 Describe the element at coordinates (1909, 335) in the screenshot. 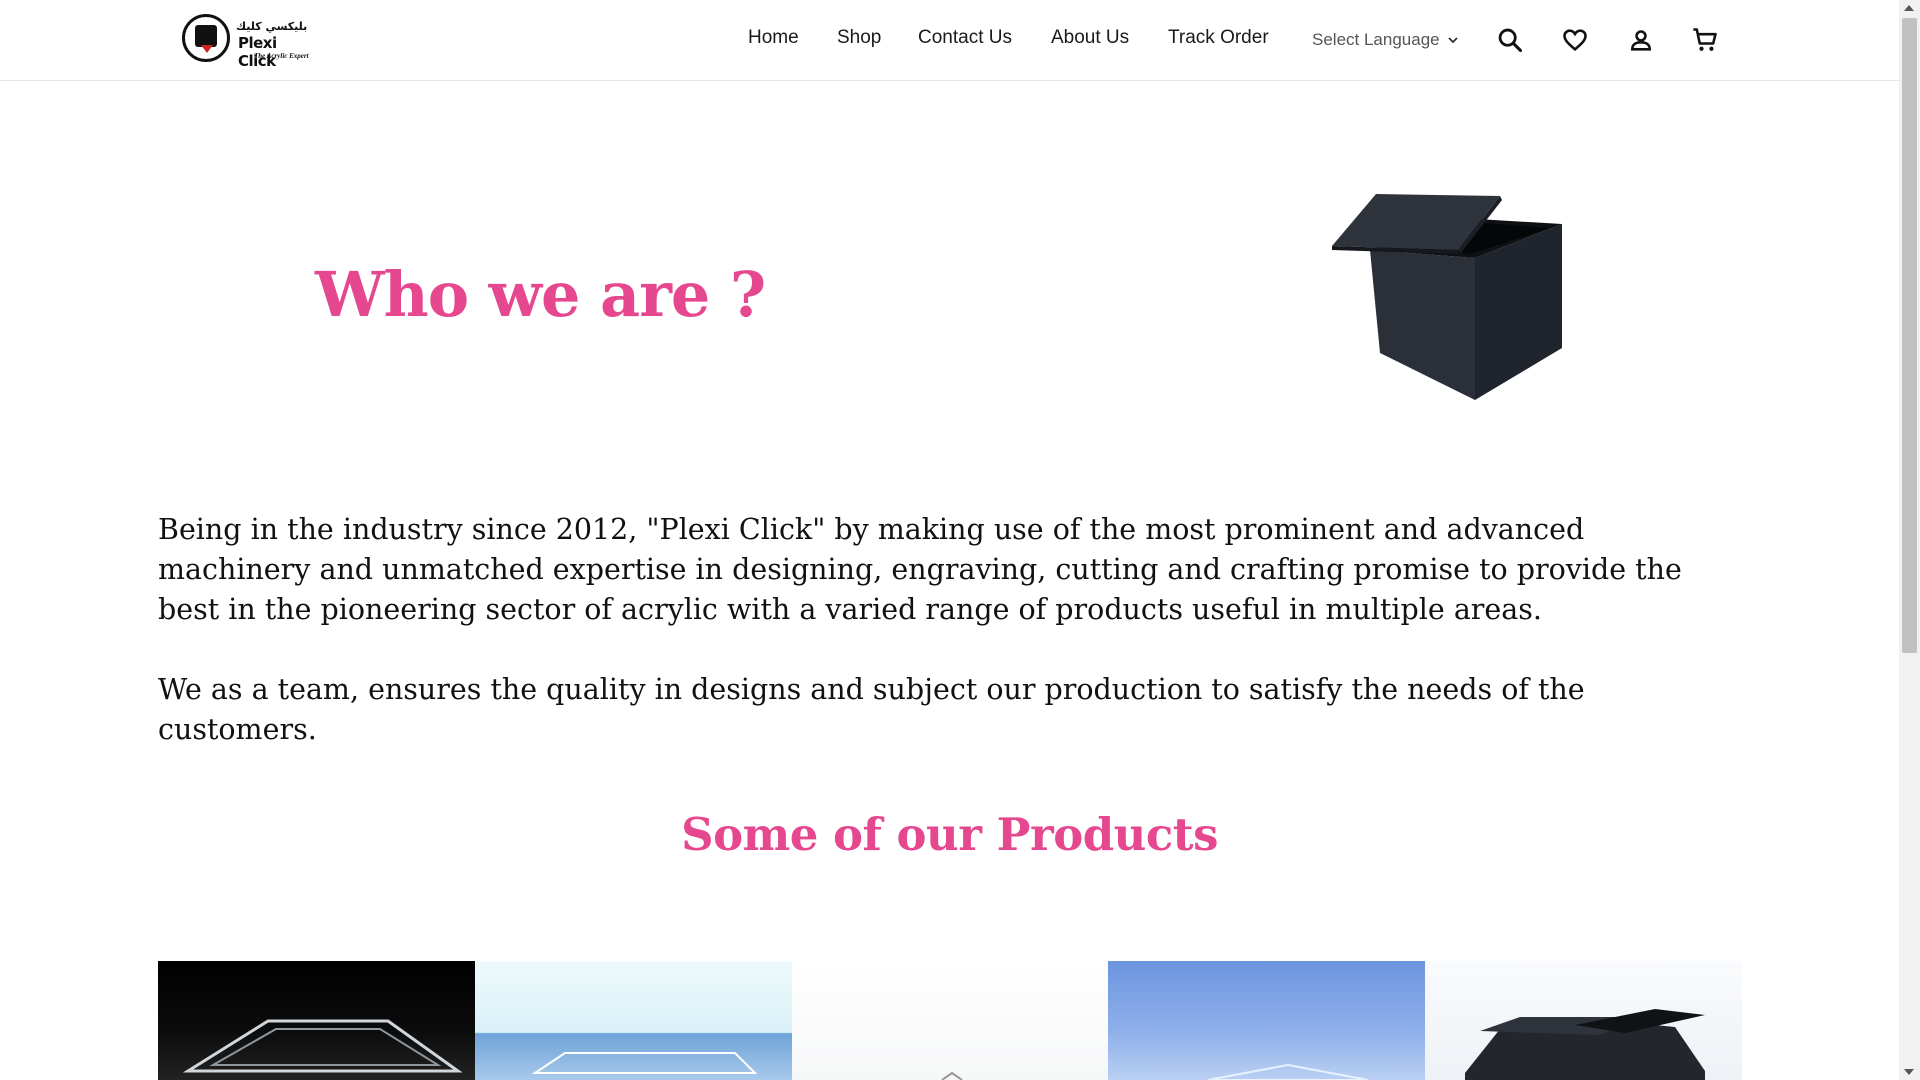

I see `scroll-thumb` at that location.